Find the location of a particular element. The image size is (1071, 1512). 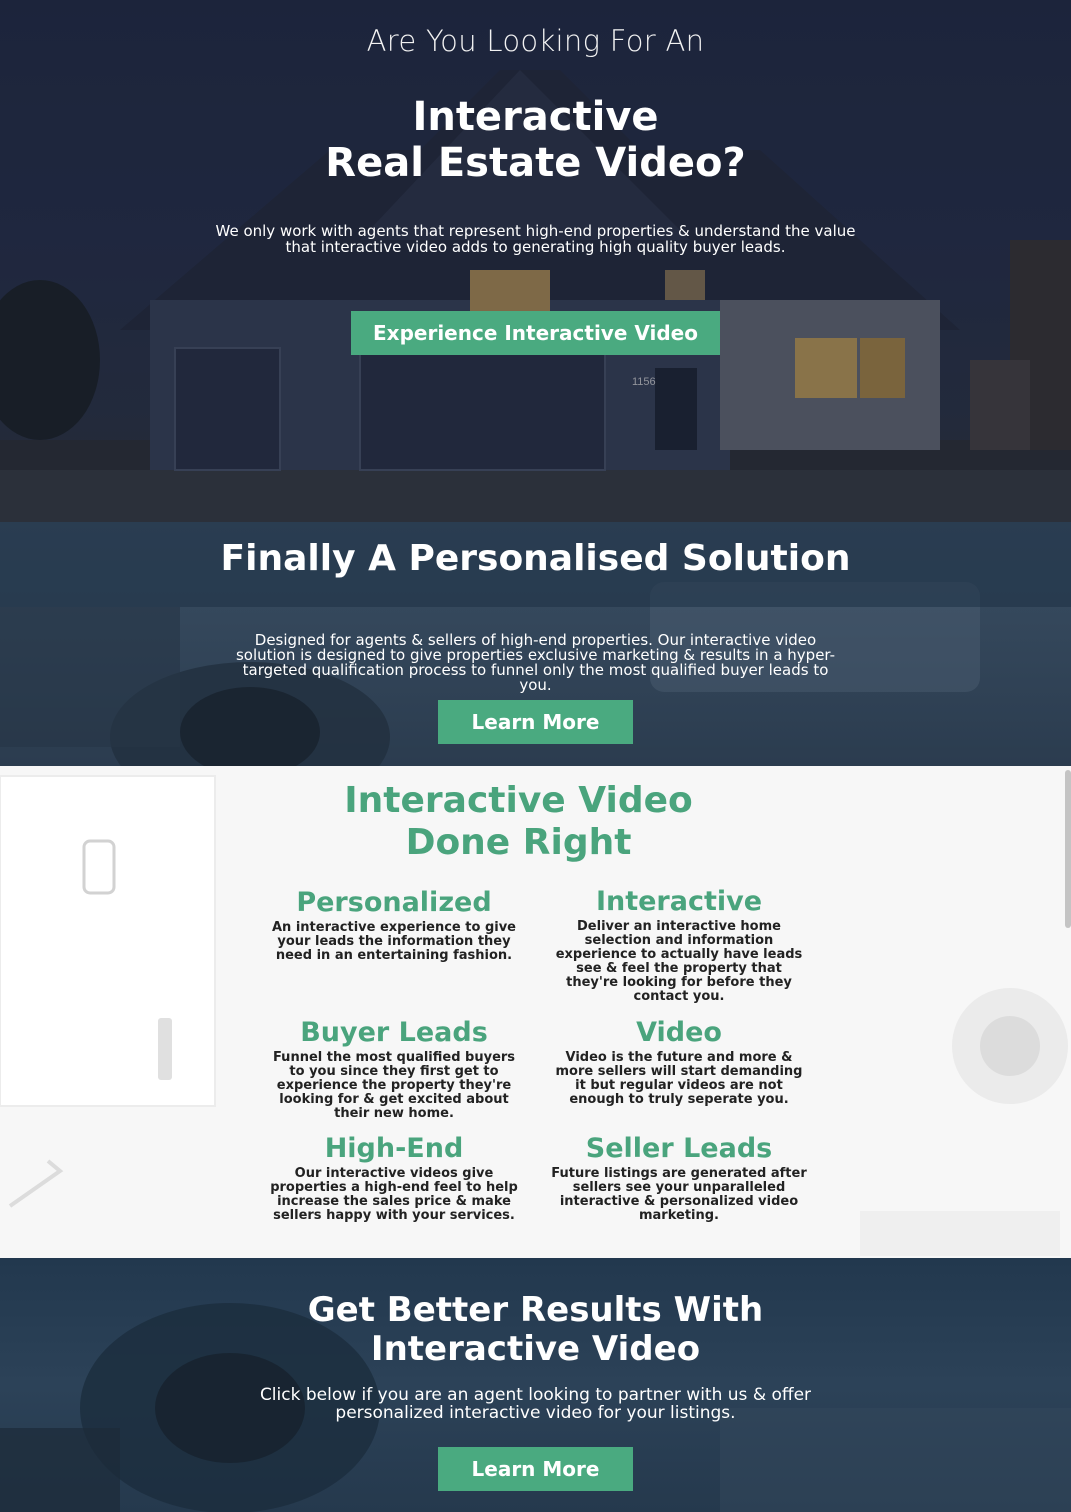

feature-title: High-End is located at coordinates (394, 1148).